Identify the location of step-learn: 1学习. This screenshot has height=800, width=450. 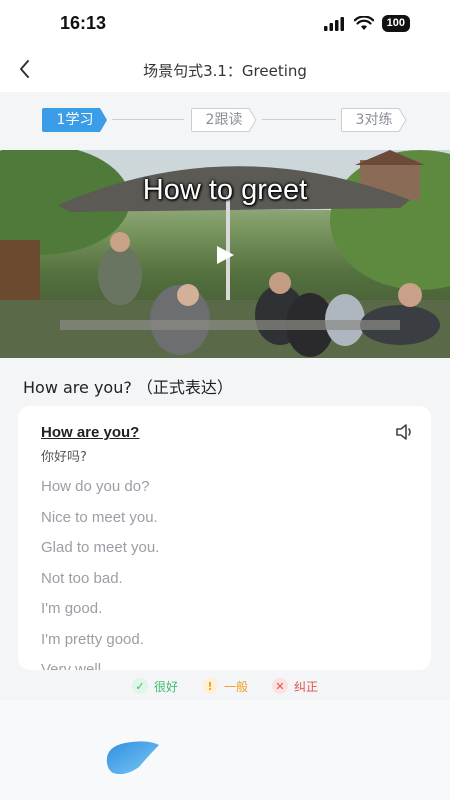
(75, 120).